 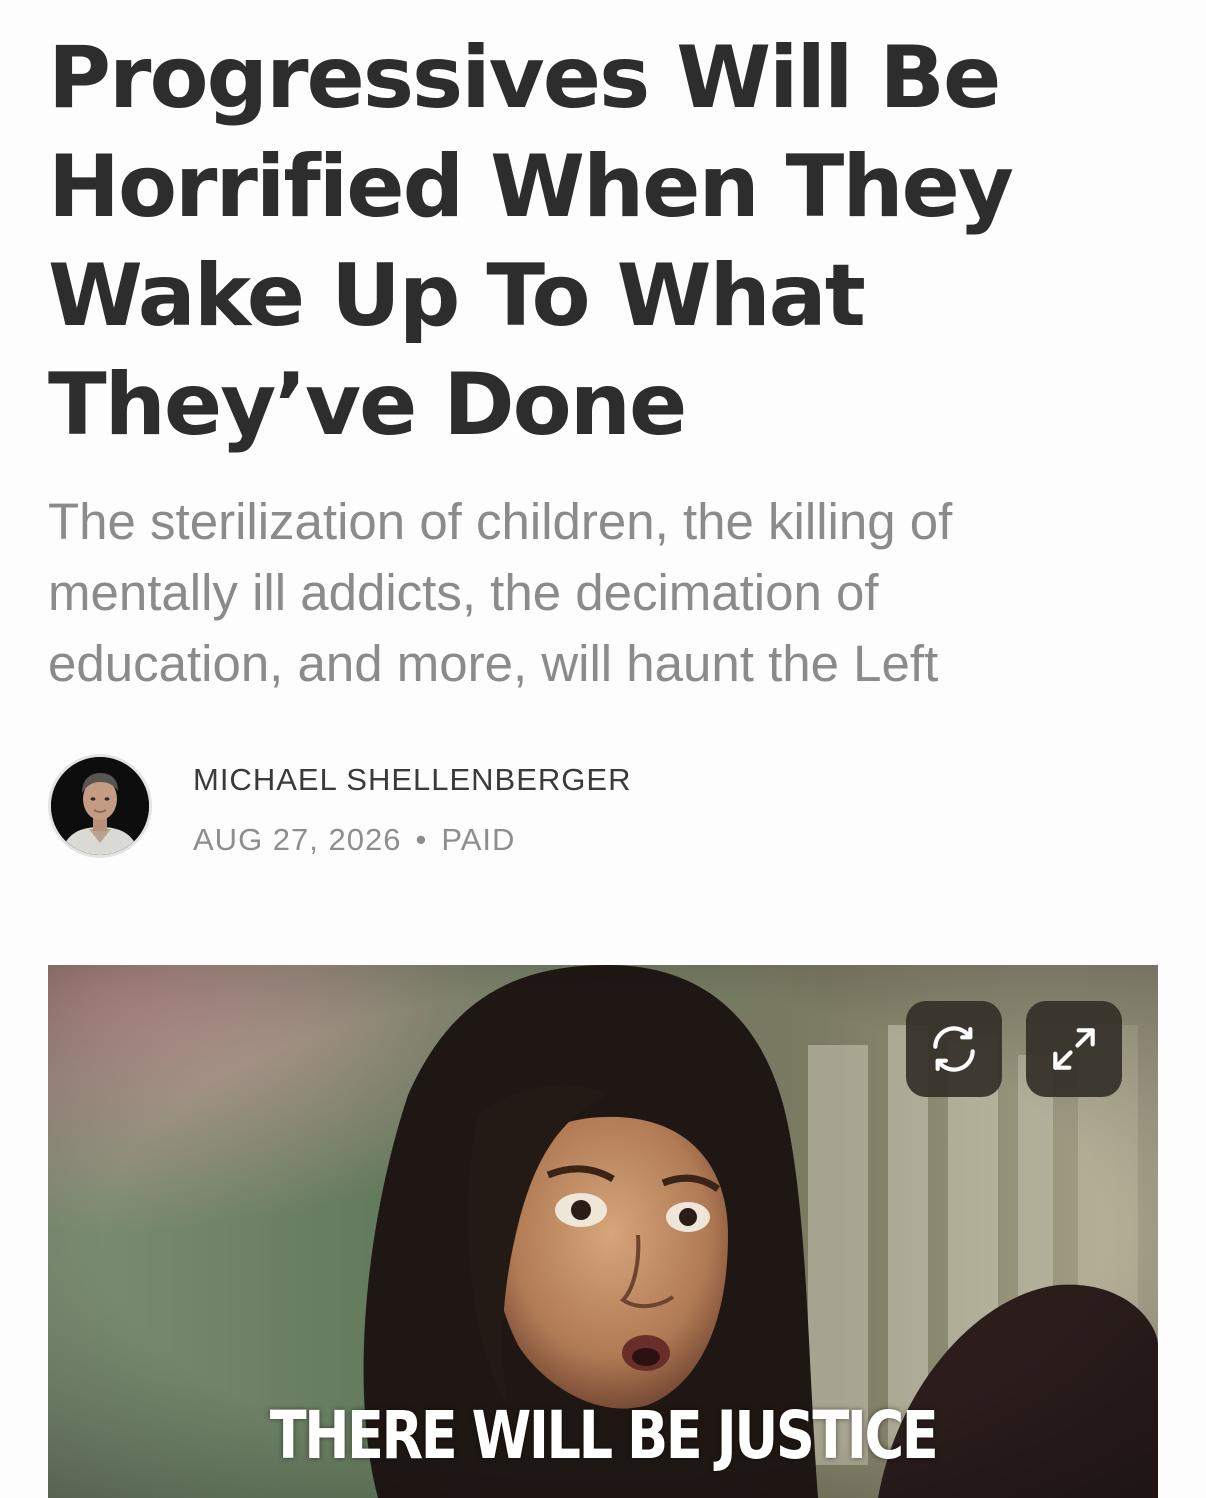 What do you see at coordinates (297, 839) in the screenshot?
I see `post-date: AUG 27, 2026` at bounding box center [297, 839].